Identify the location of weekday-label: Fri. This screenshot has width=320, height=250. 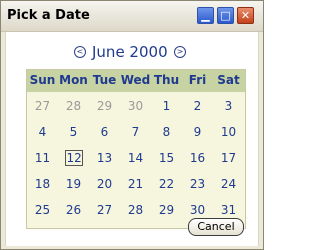
(197, 80).